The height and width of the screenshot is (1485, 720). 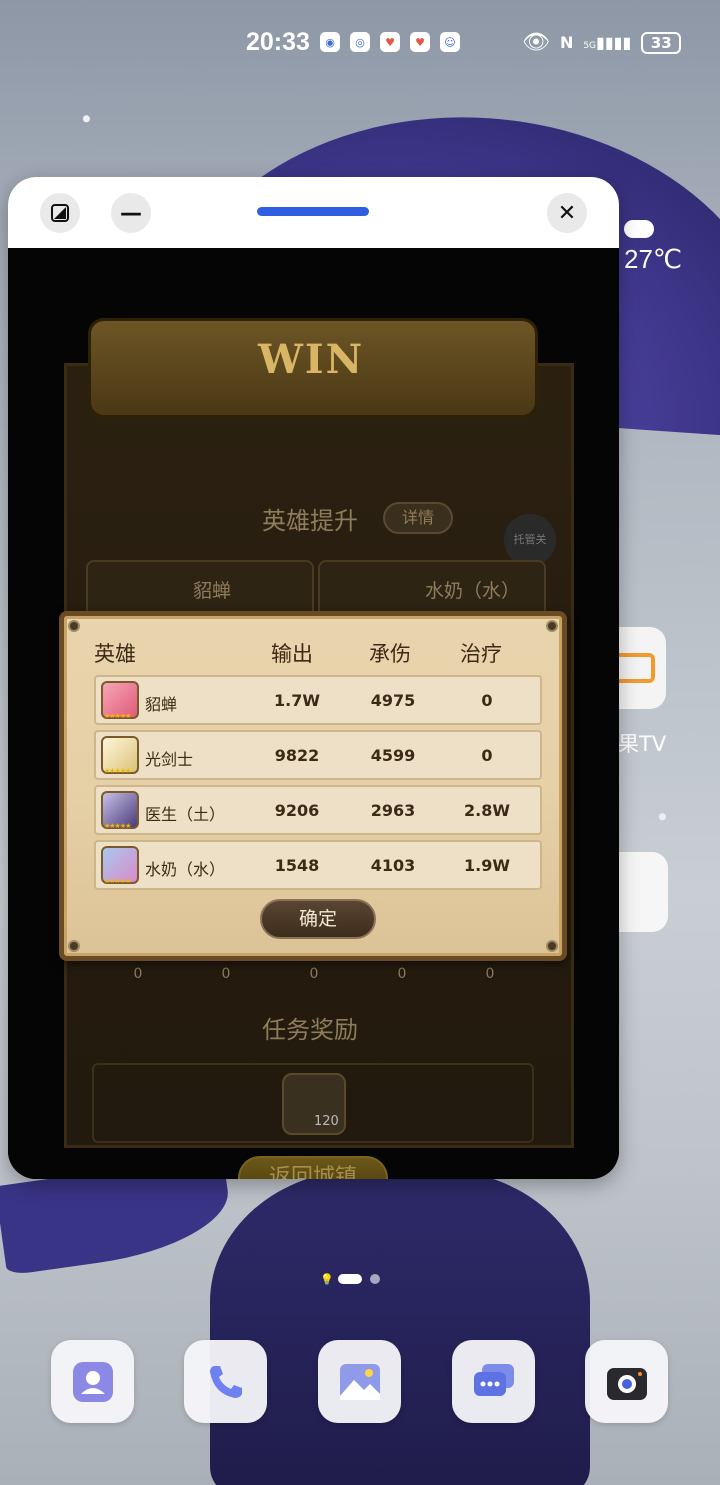 What do you see at coordinates (473, 591) in the screenshot?
I see `hero-card-name: 水奶（水）` at bounding box center [473, 591].